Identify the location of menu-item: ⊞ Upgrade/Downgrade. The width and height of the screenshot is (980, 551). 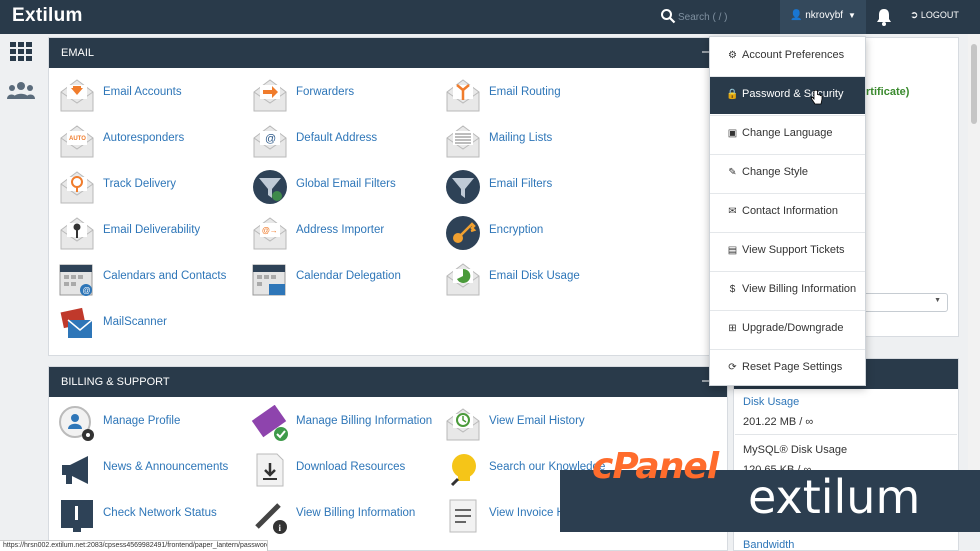
(787, 329).